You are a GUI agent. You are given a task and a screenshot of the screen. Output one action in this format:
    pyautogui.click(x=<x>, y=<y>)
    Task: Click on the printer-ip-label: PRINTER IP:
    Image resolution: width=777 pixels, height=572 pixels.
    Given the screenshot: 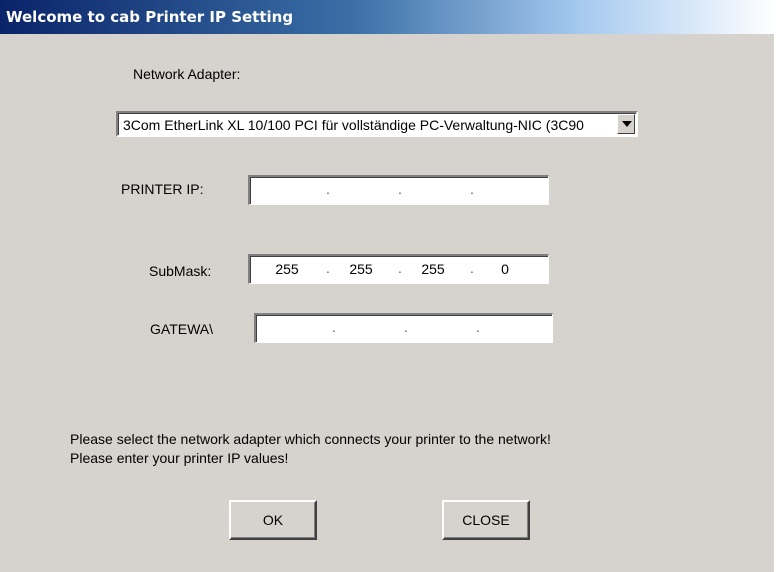 What is the action you would take?
    pyautogui.click(x=162, y=189)
    